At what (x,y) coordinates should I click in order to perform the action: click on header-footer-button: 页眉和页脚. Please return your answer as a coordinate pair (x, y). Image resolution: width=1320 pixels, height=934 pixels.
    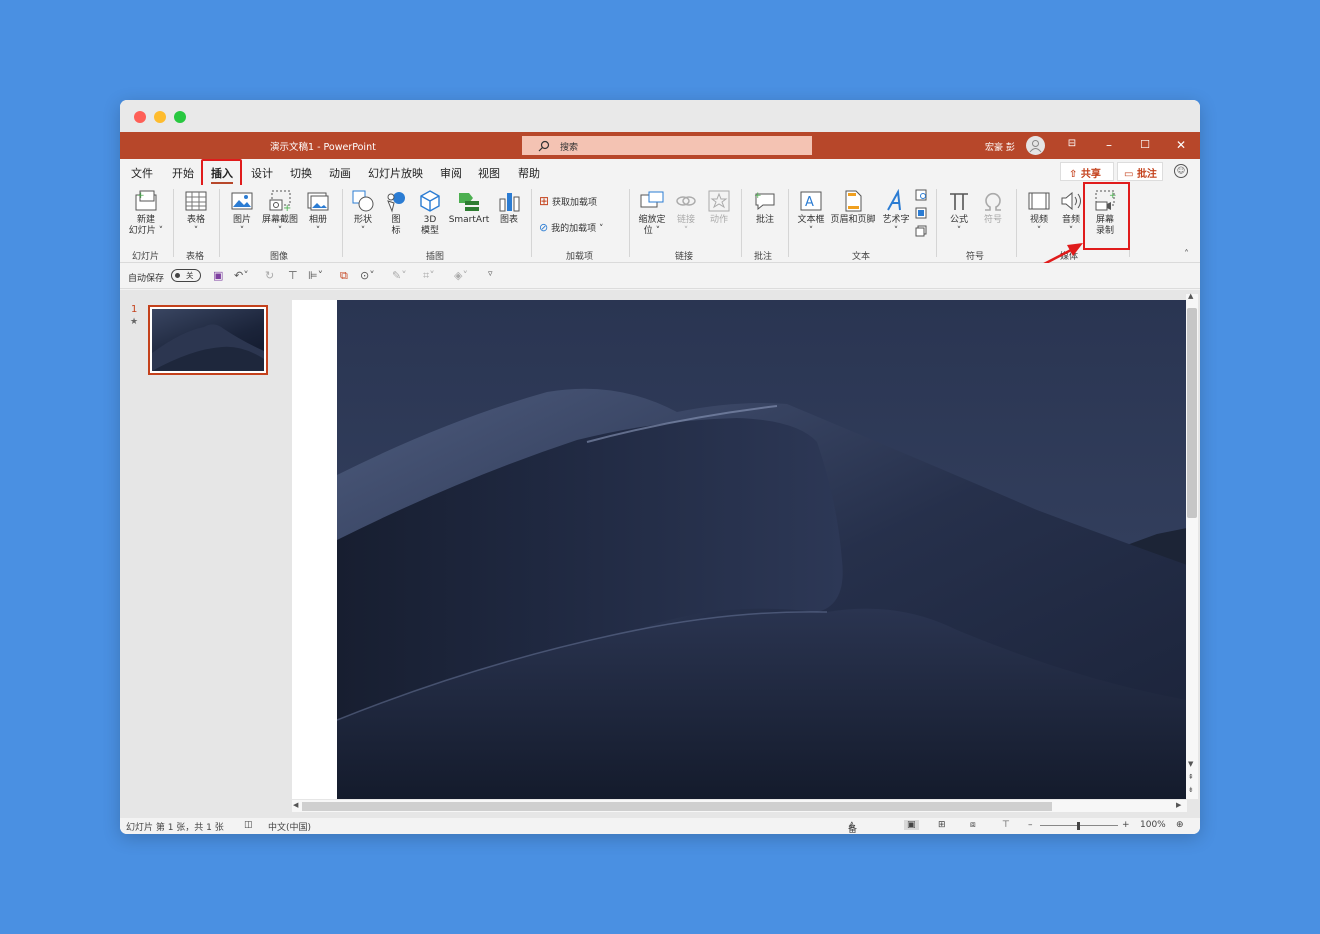
    Looking at the image, I should click on (853, 207).